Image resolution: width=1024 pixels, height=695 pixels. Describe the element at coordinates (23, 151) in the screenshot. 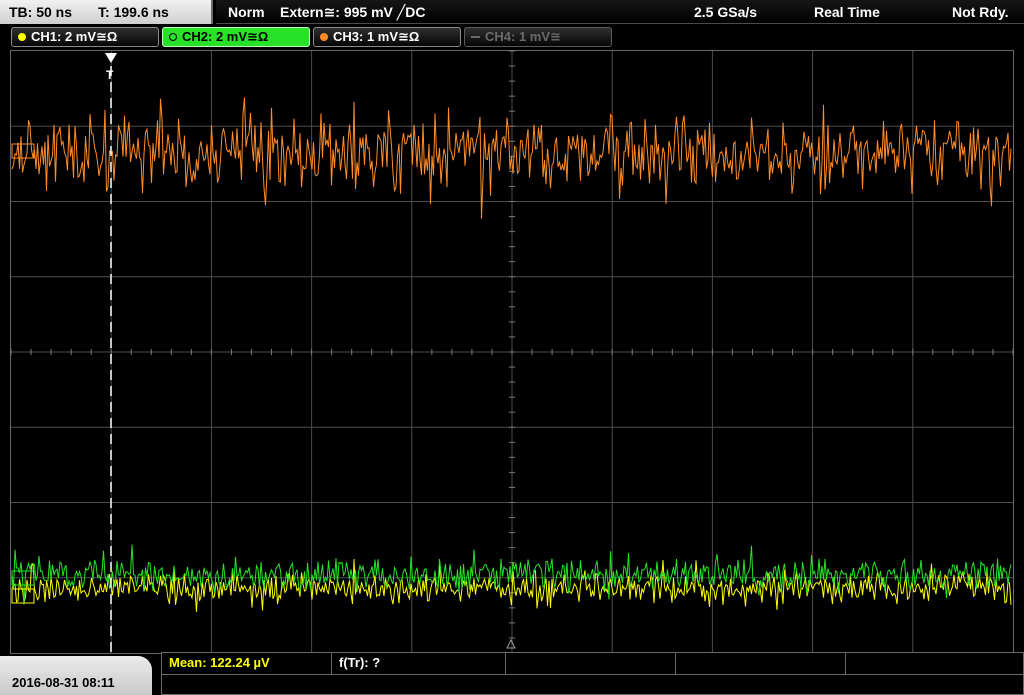

I see `ch3-ground-marker-icon` at that location.